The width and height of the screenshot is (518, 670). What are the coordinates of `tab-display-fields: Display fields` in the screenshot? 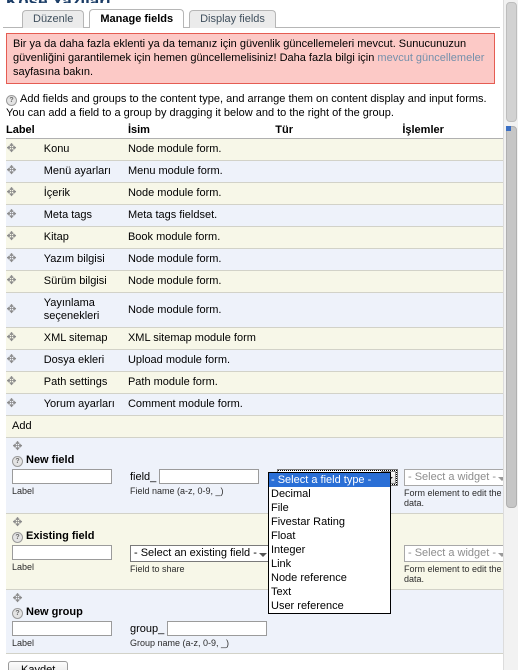 It's located at (232, 19).